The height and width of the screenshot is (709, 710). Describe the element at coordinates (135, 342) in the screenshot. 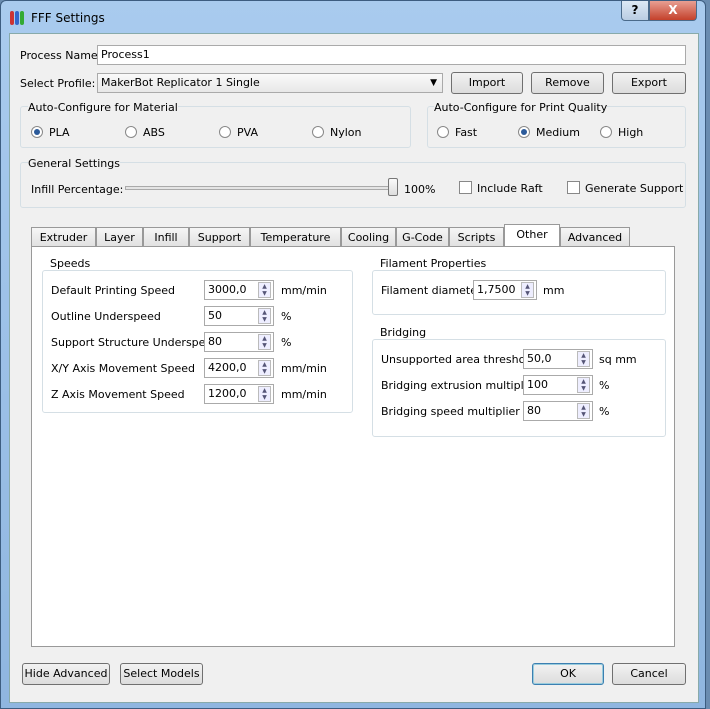

I see `speeds-row-label: Support Structure Underspeed` at that location.